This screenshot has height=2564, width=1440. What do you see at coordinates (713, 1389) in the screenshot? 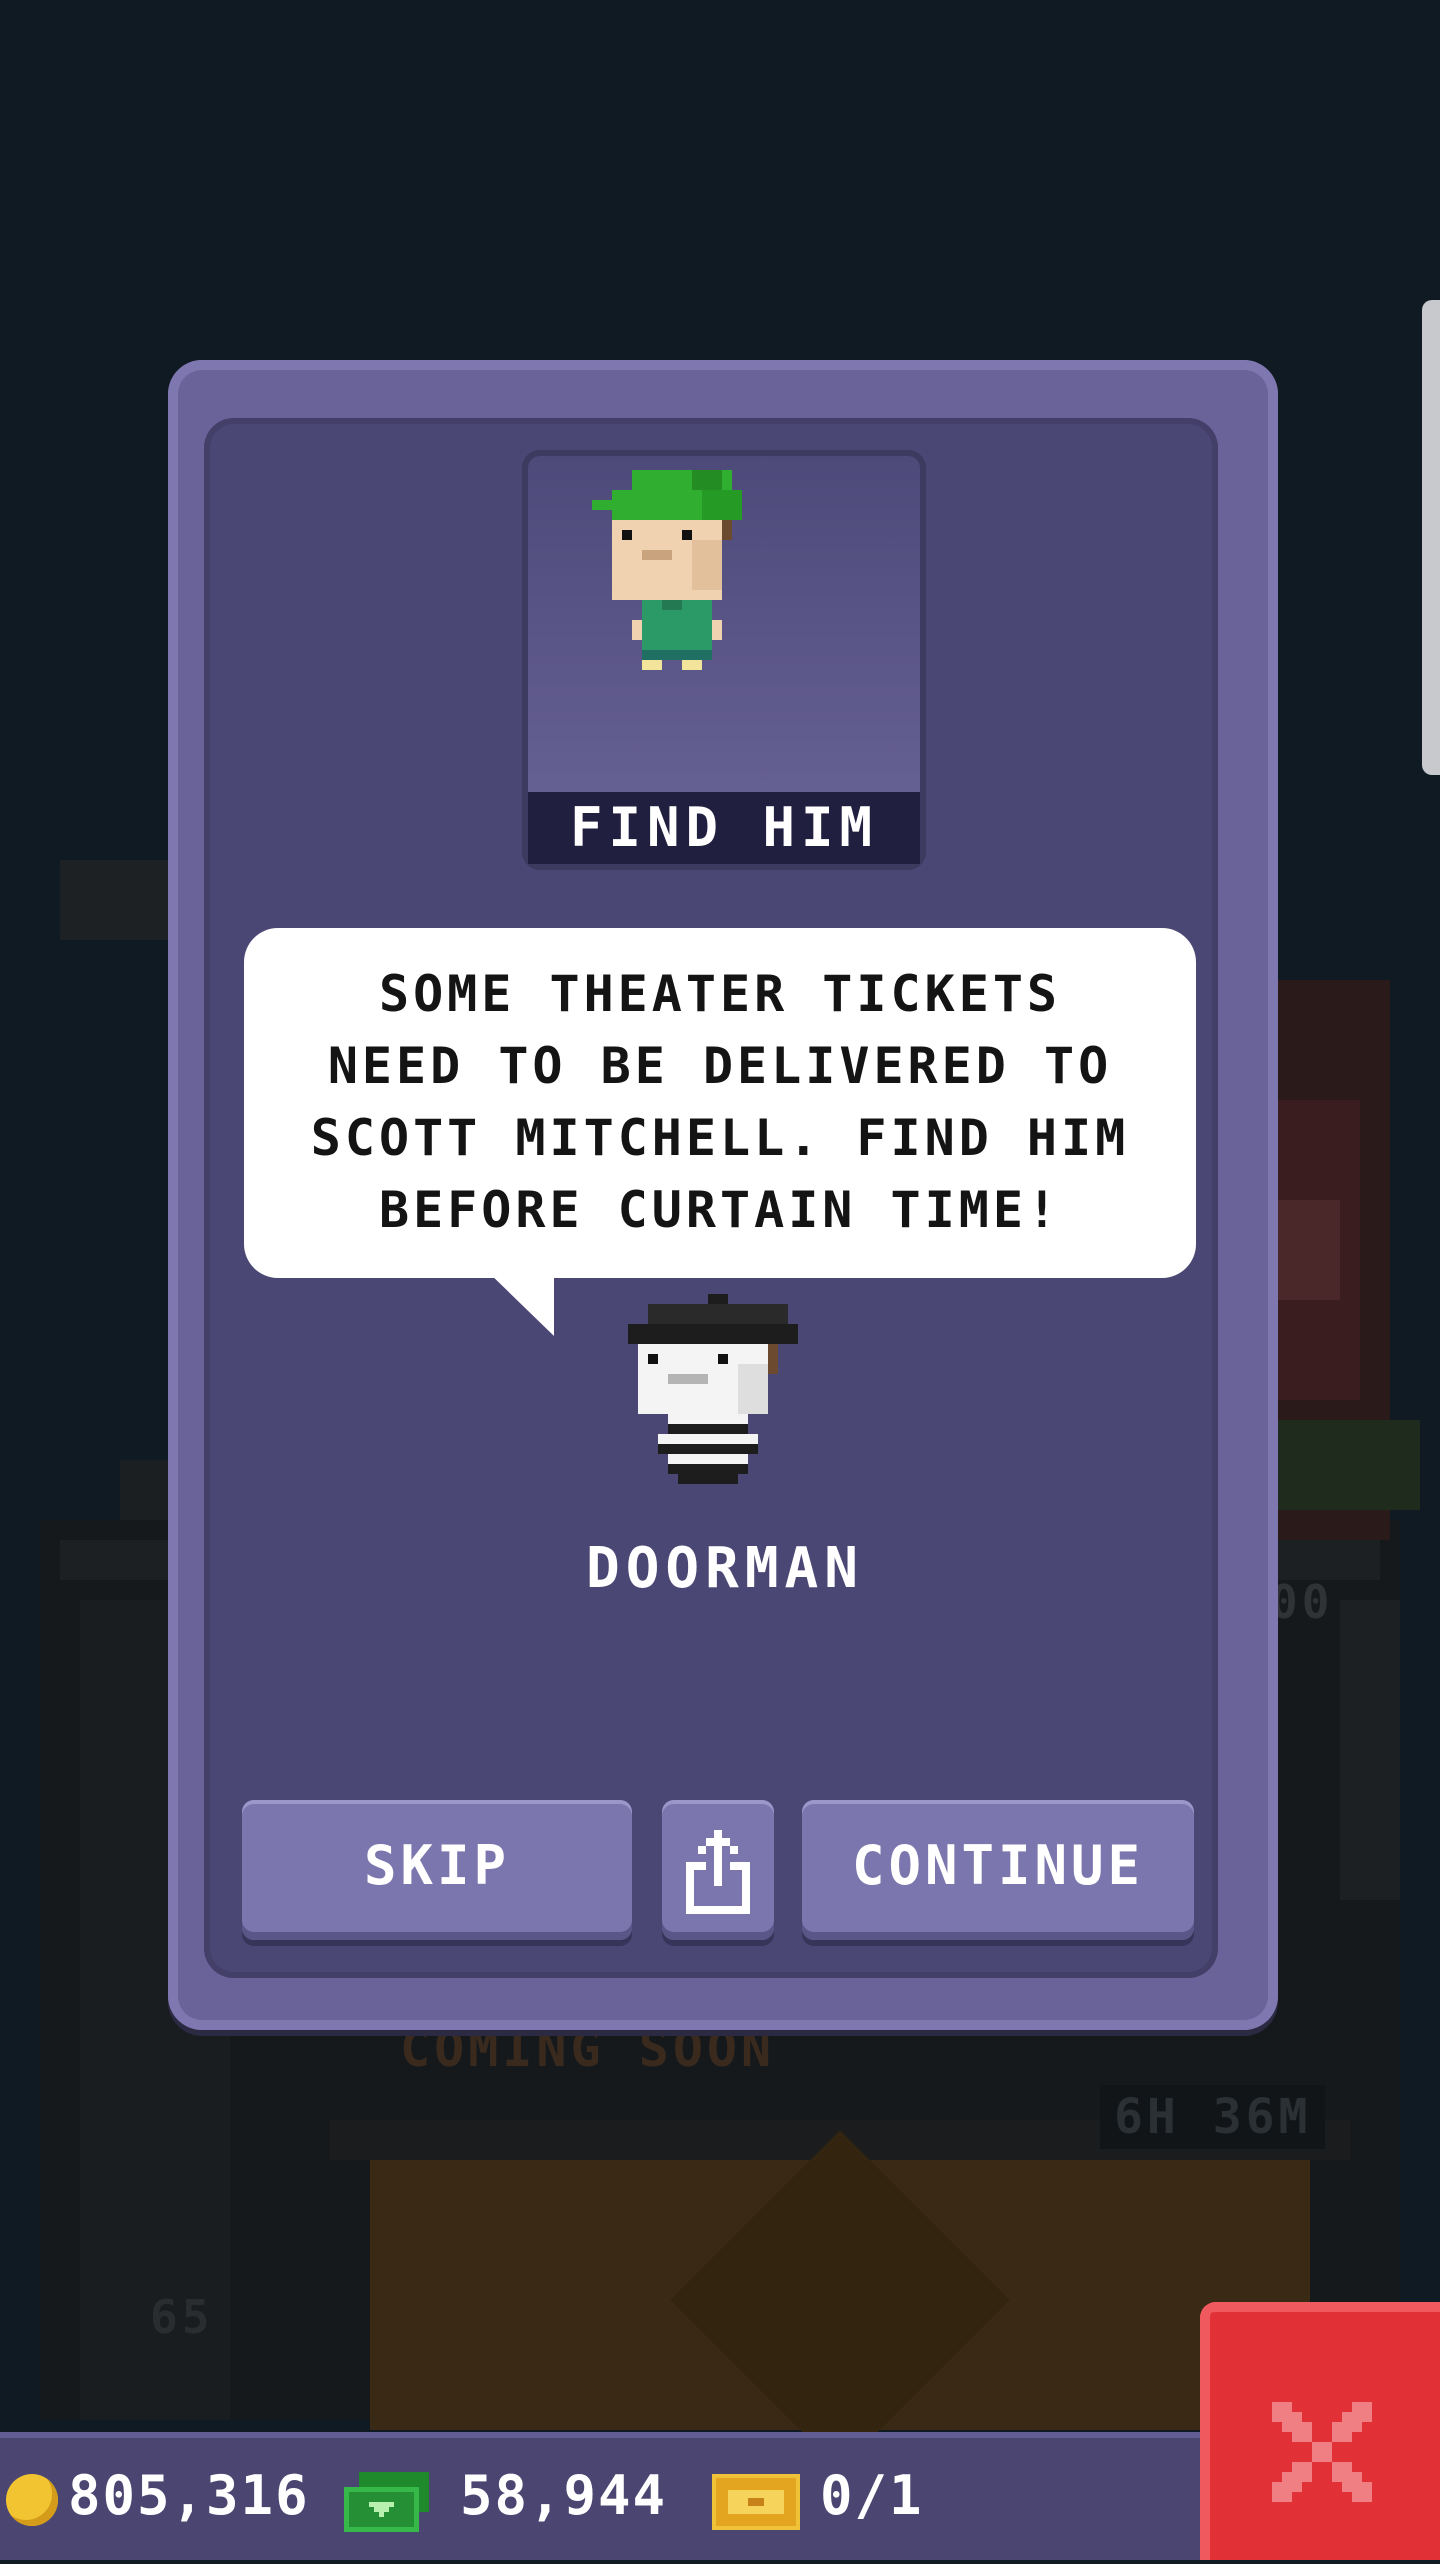
I see `doorman-bitizen-icon` at bounding box center [713, 1389].